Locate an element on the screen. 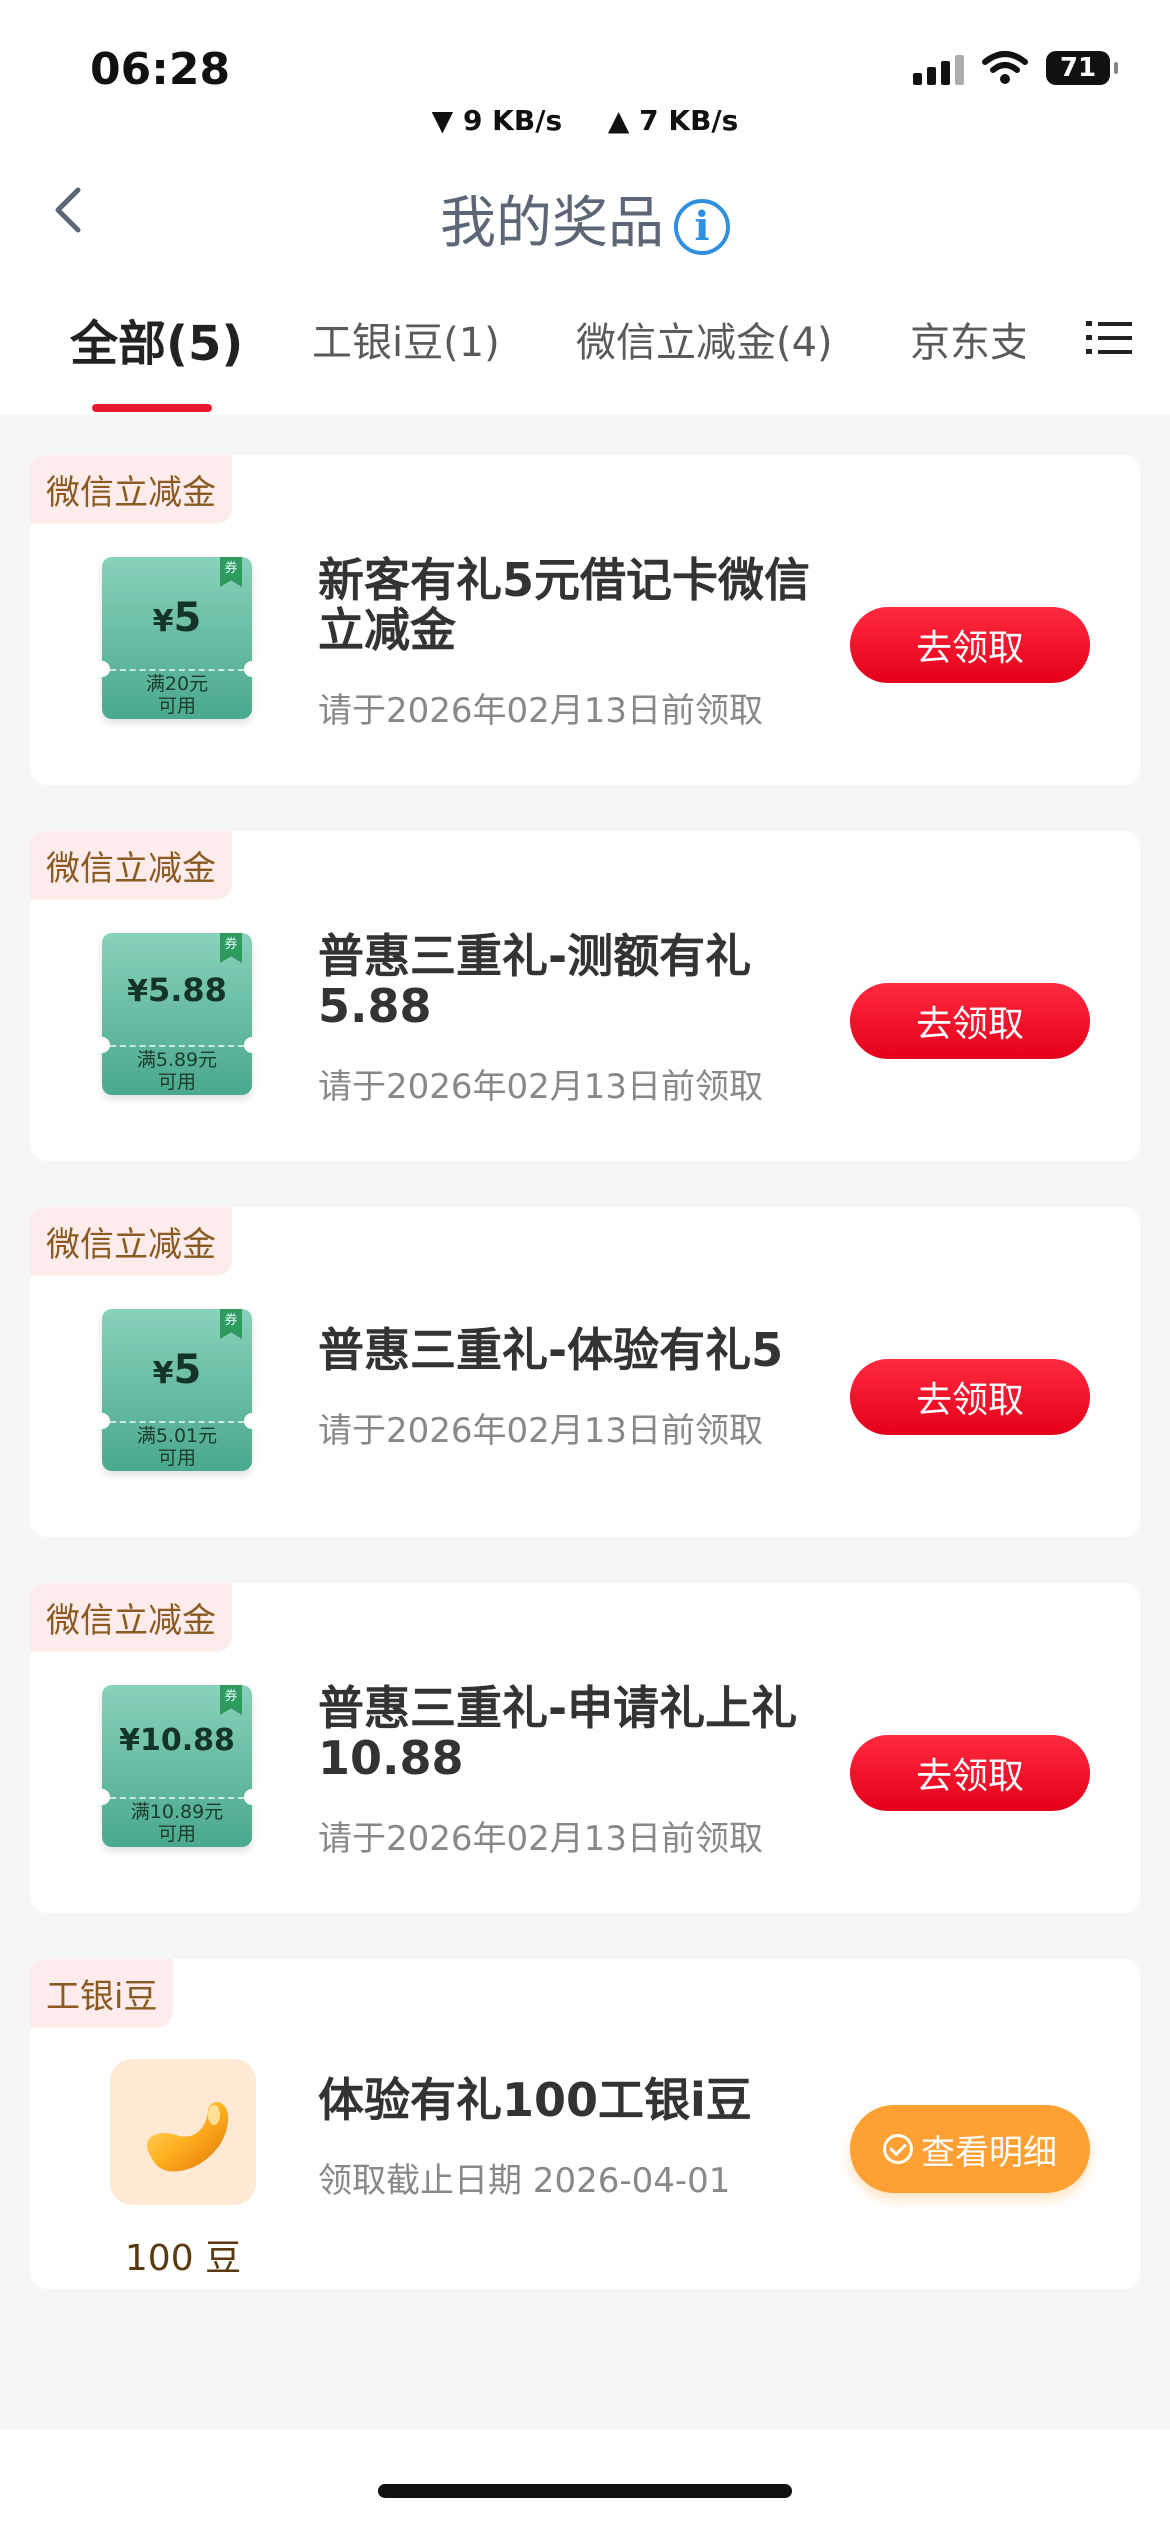 This screenshot has height=2532, width=1170. view-details-button: 查看明细 is located at coordinates (970, 2149).